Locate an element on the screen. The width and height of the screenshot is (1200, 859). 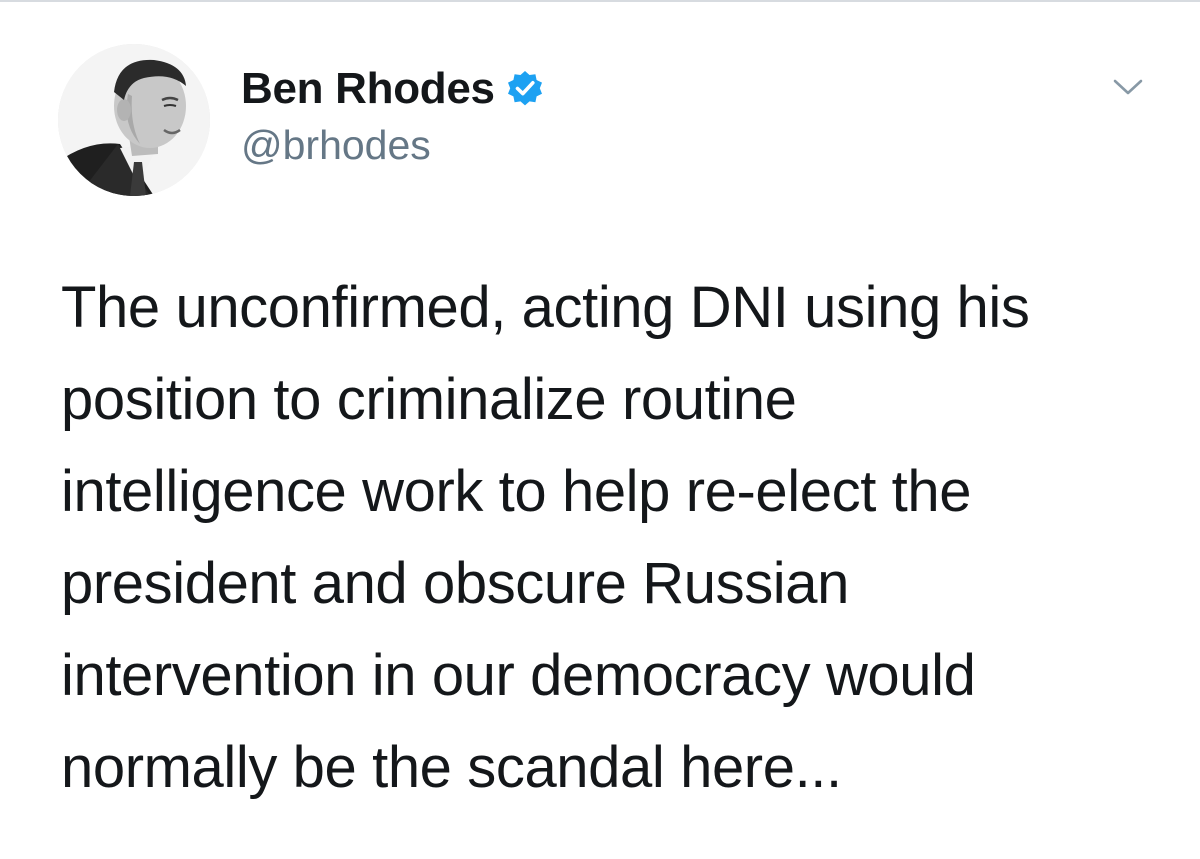
author-name-row: Ben Rhodes is located at coordinates (393, 89).